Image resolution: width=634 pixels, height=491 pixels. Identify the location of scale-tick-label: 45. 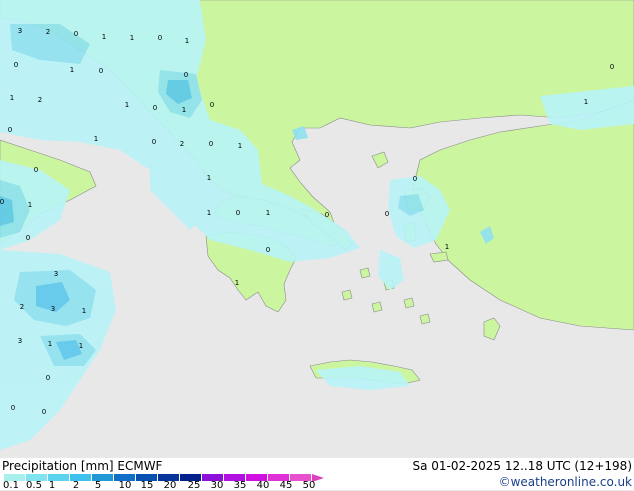
(286, 485).